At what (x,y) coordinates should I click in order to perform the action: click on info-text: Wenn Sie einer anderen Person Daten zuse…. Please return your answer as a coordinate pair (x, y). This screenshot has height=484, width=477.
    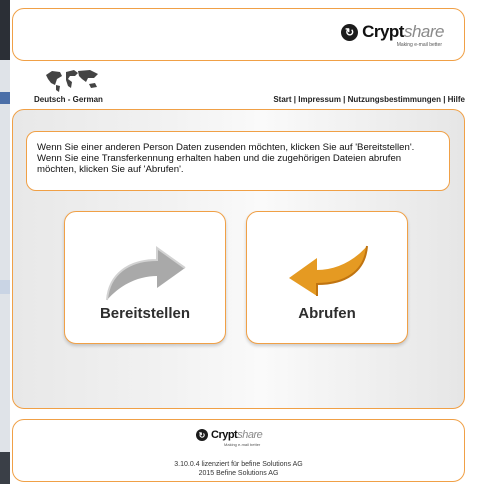
    Looking at the image, I should click on (226, 158).